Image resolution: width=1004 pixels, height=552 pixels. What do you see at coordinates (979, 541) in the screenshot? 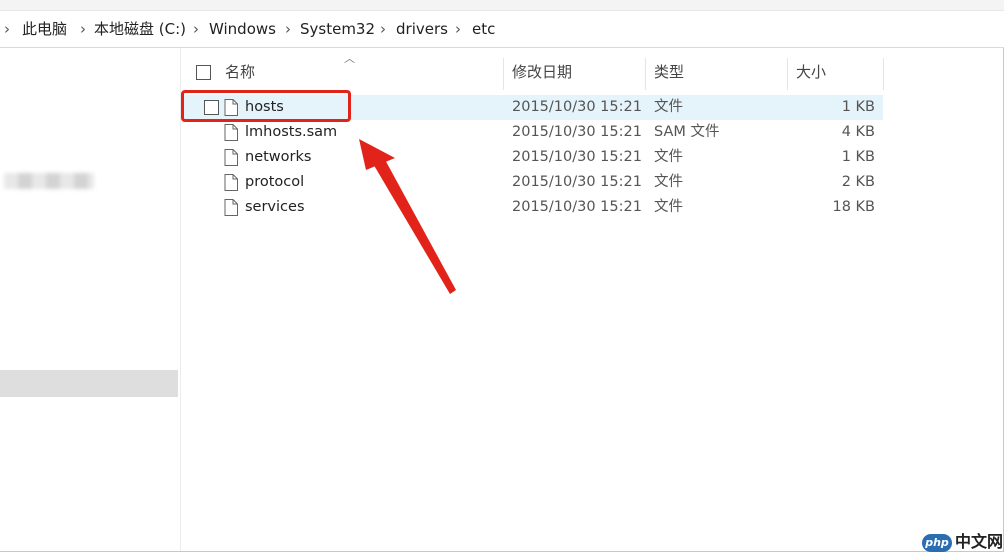
I see `watermark-text: 中文网` at bounding box center [979, 541].